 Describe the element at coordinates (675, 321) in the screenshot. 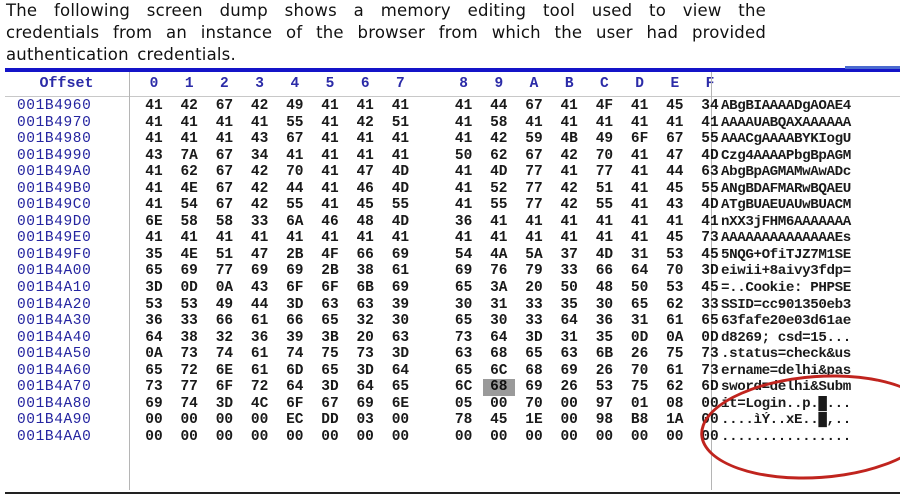

I see `hex-byte: 61` at that location.